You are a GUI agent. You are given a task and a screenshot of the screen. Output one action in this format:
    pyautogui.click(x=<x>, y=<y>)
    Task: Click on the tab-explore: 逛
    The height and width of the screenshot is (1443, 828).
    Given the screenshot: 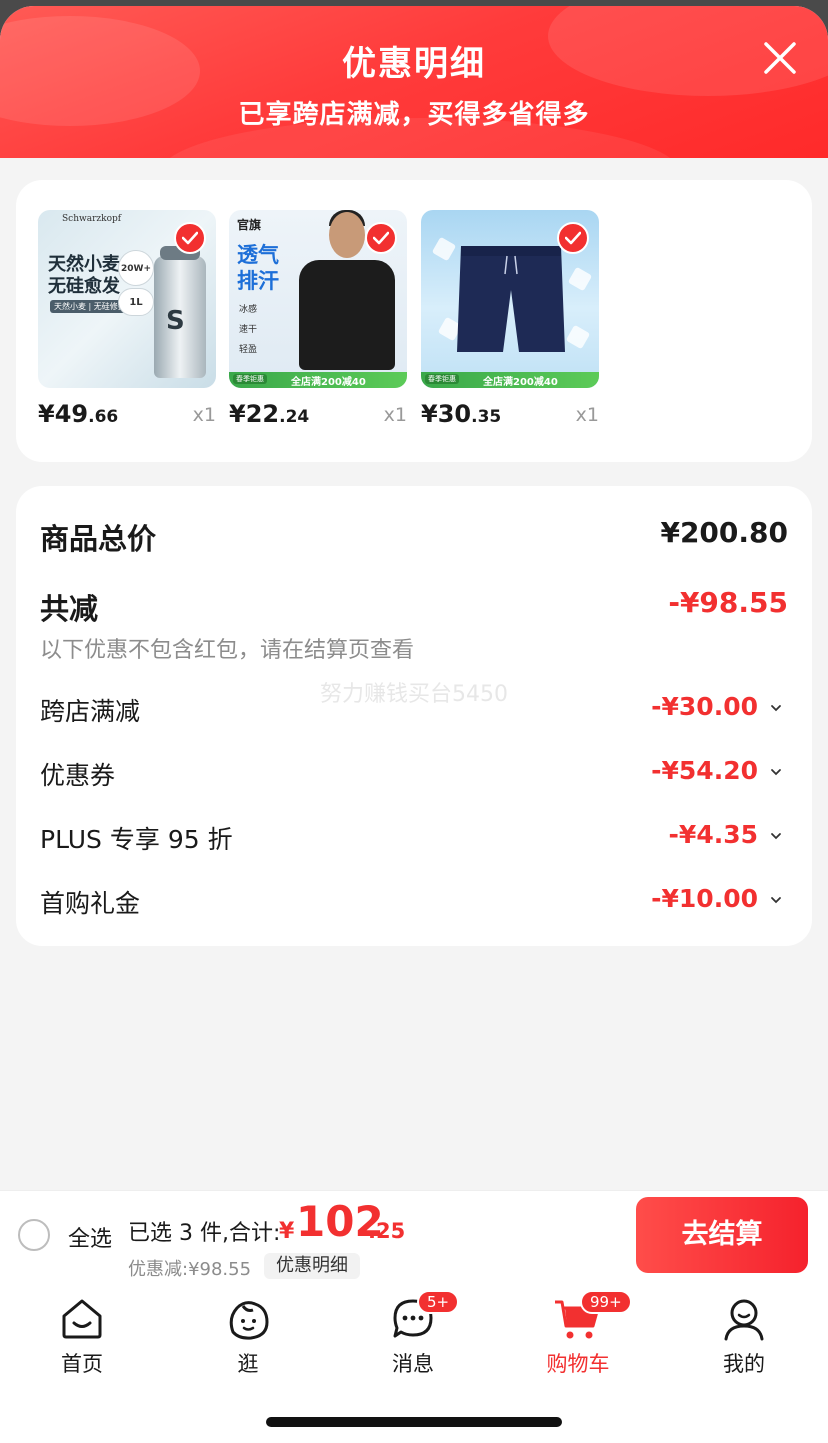 What is the action you would take?
    pyautogui.click(x=248, y=1337)
    